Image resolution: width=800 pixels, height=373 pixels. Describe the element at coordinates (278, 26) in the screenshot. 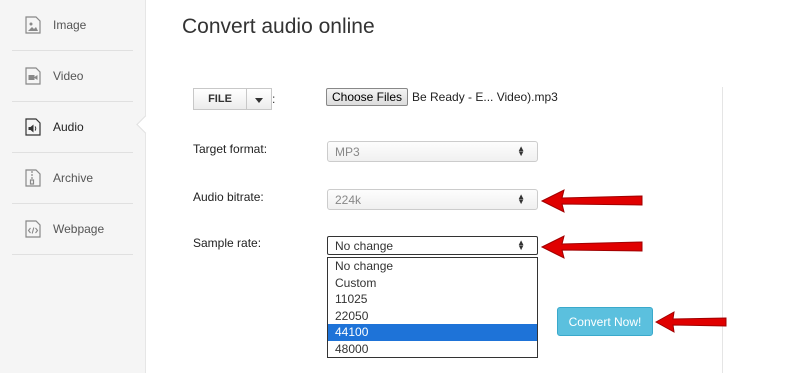

I see `page-title: Convert audio online` at that location.